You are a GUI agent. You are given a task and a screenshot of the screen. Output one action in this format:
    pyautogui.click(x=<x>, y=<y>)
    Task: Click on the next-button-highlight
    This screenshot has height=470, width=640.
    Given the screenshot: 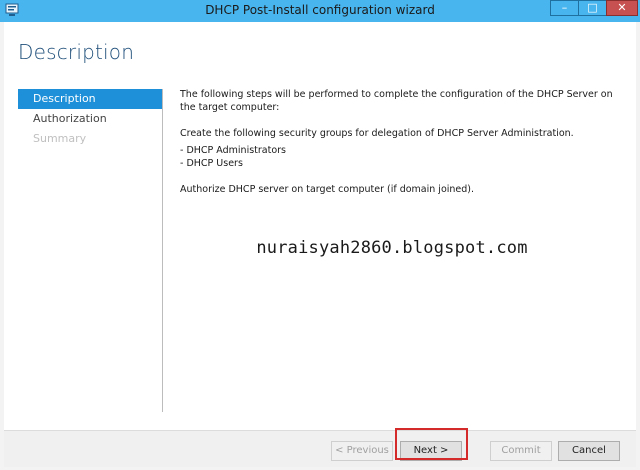 What is the action you would take?
    pyautogui.click(x=431, y=444)
    